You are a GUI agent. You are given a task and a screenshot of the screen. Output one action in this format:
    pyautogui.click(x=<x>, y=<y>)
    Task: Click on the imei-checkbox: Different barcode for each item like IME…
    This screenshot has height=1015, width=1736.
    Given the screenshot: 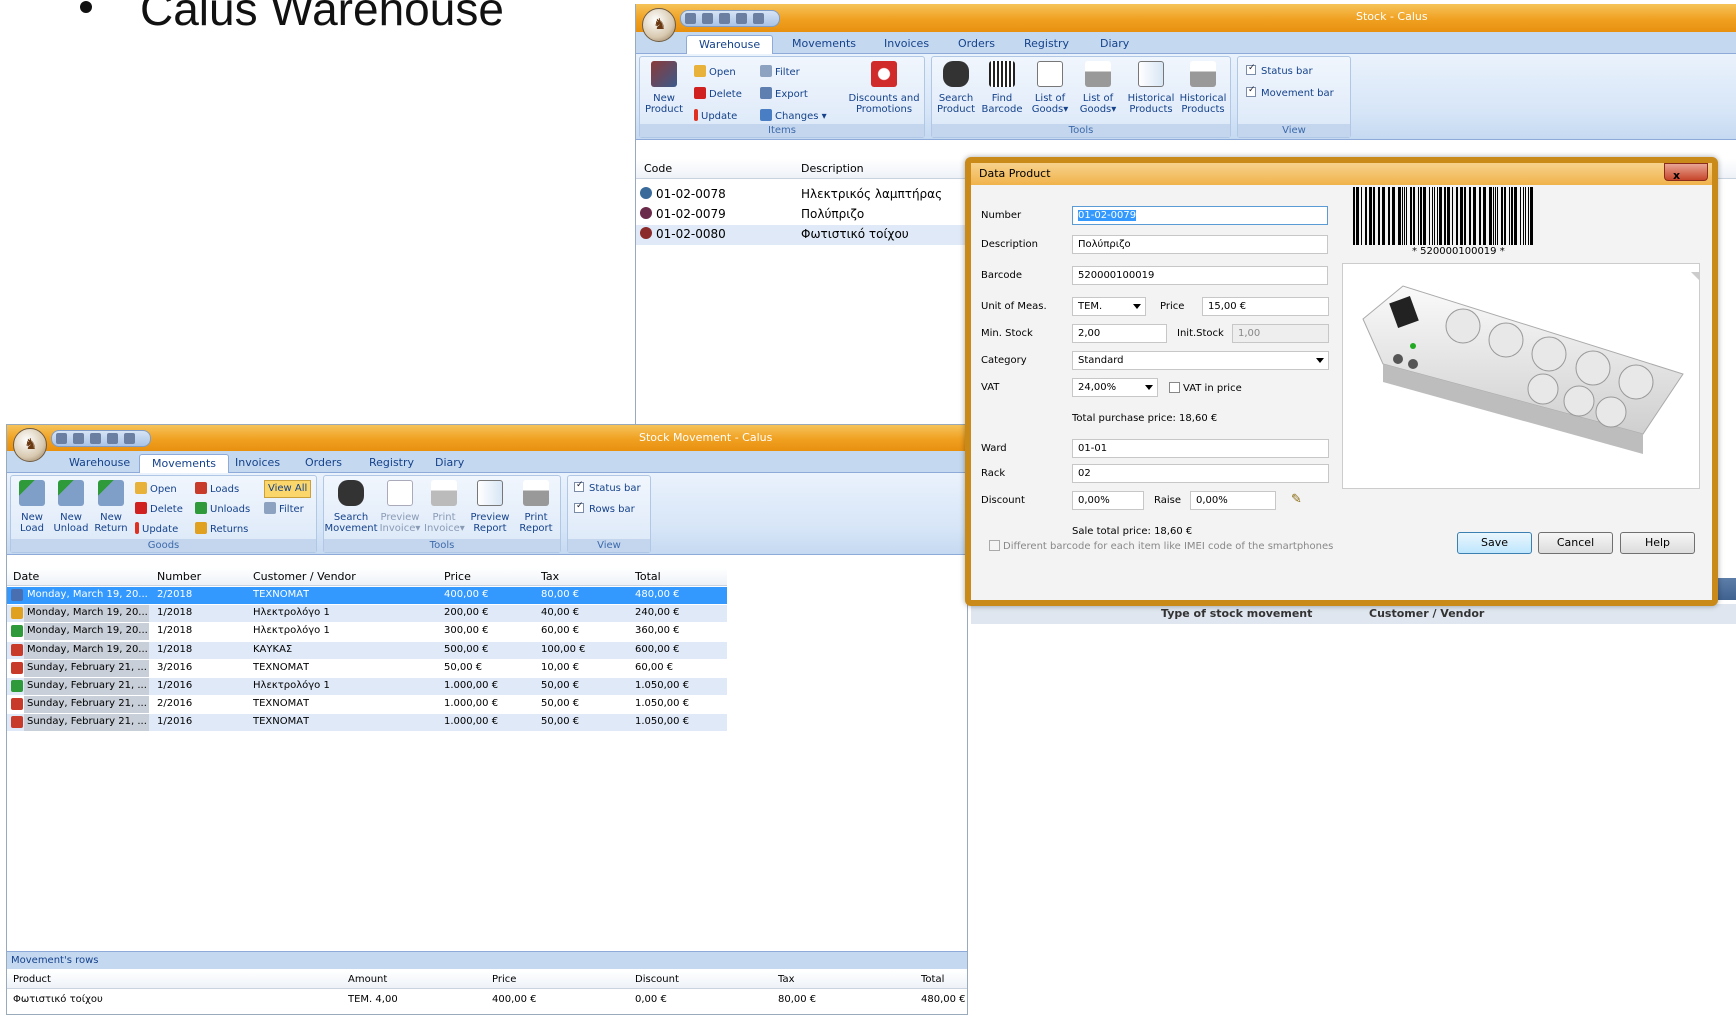 What is the action you would take?
    pyautogui.click(x=1161, y=546)
    